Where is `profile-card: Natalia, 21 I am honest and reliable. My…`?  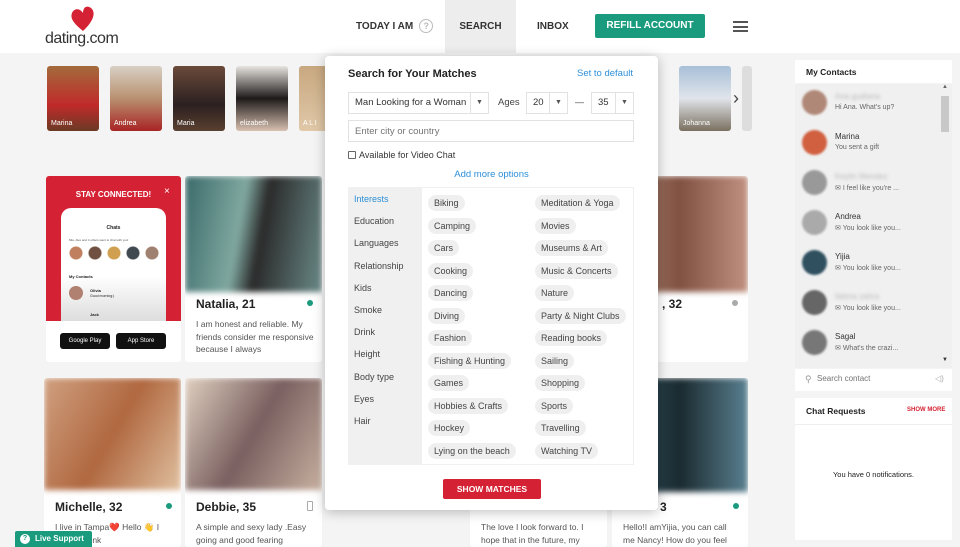
profile-card: Natalia, 21 I am honest and reliable. My… is located at coordinates (253, 269).